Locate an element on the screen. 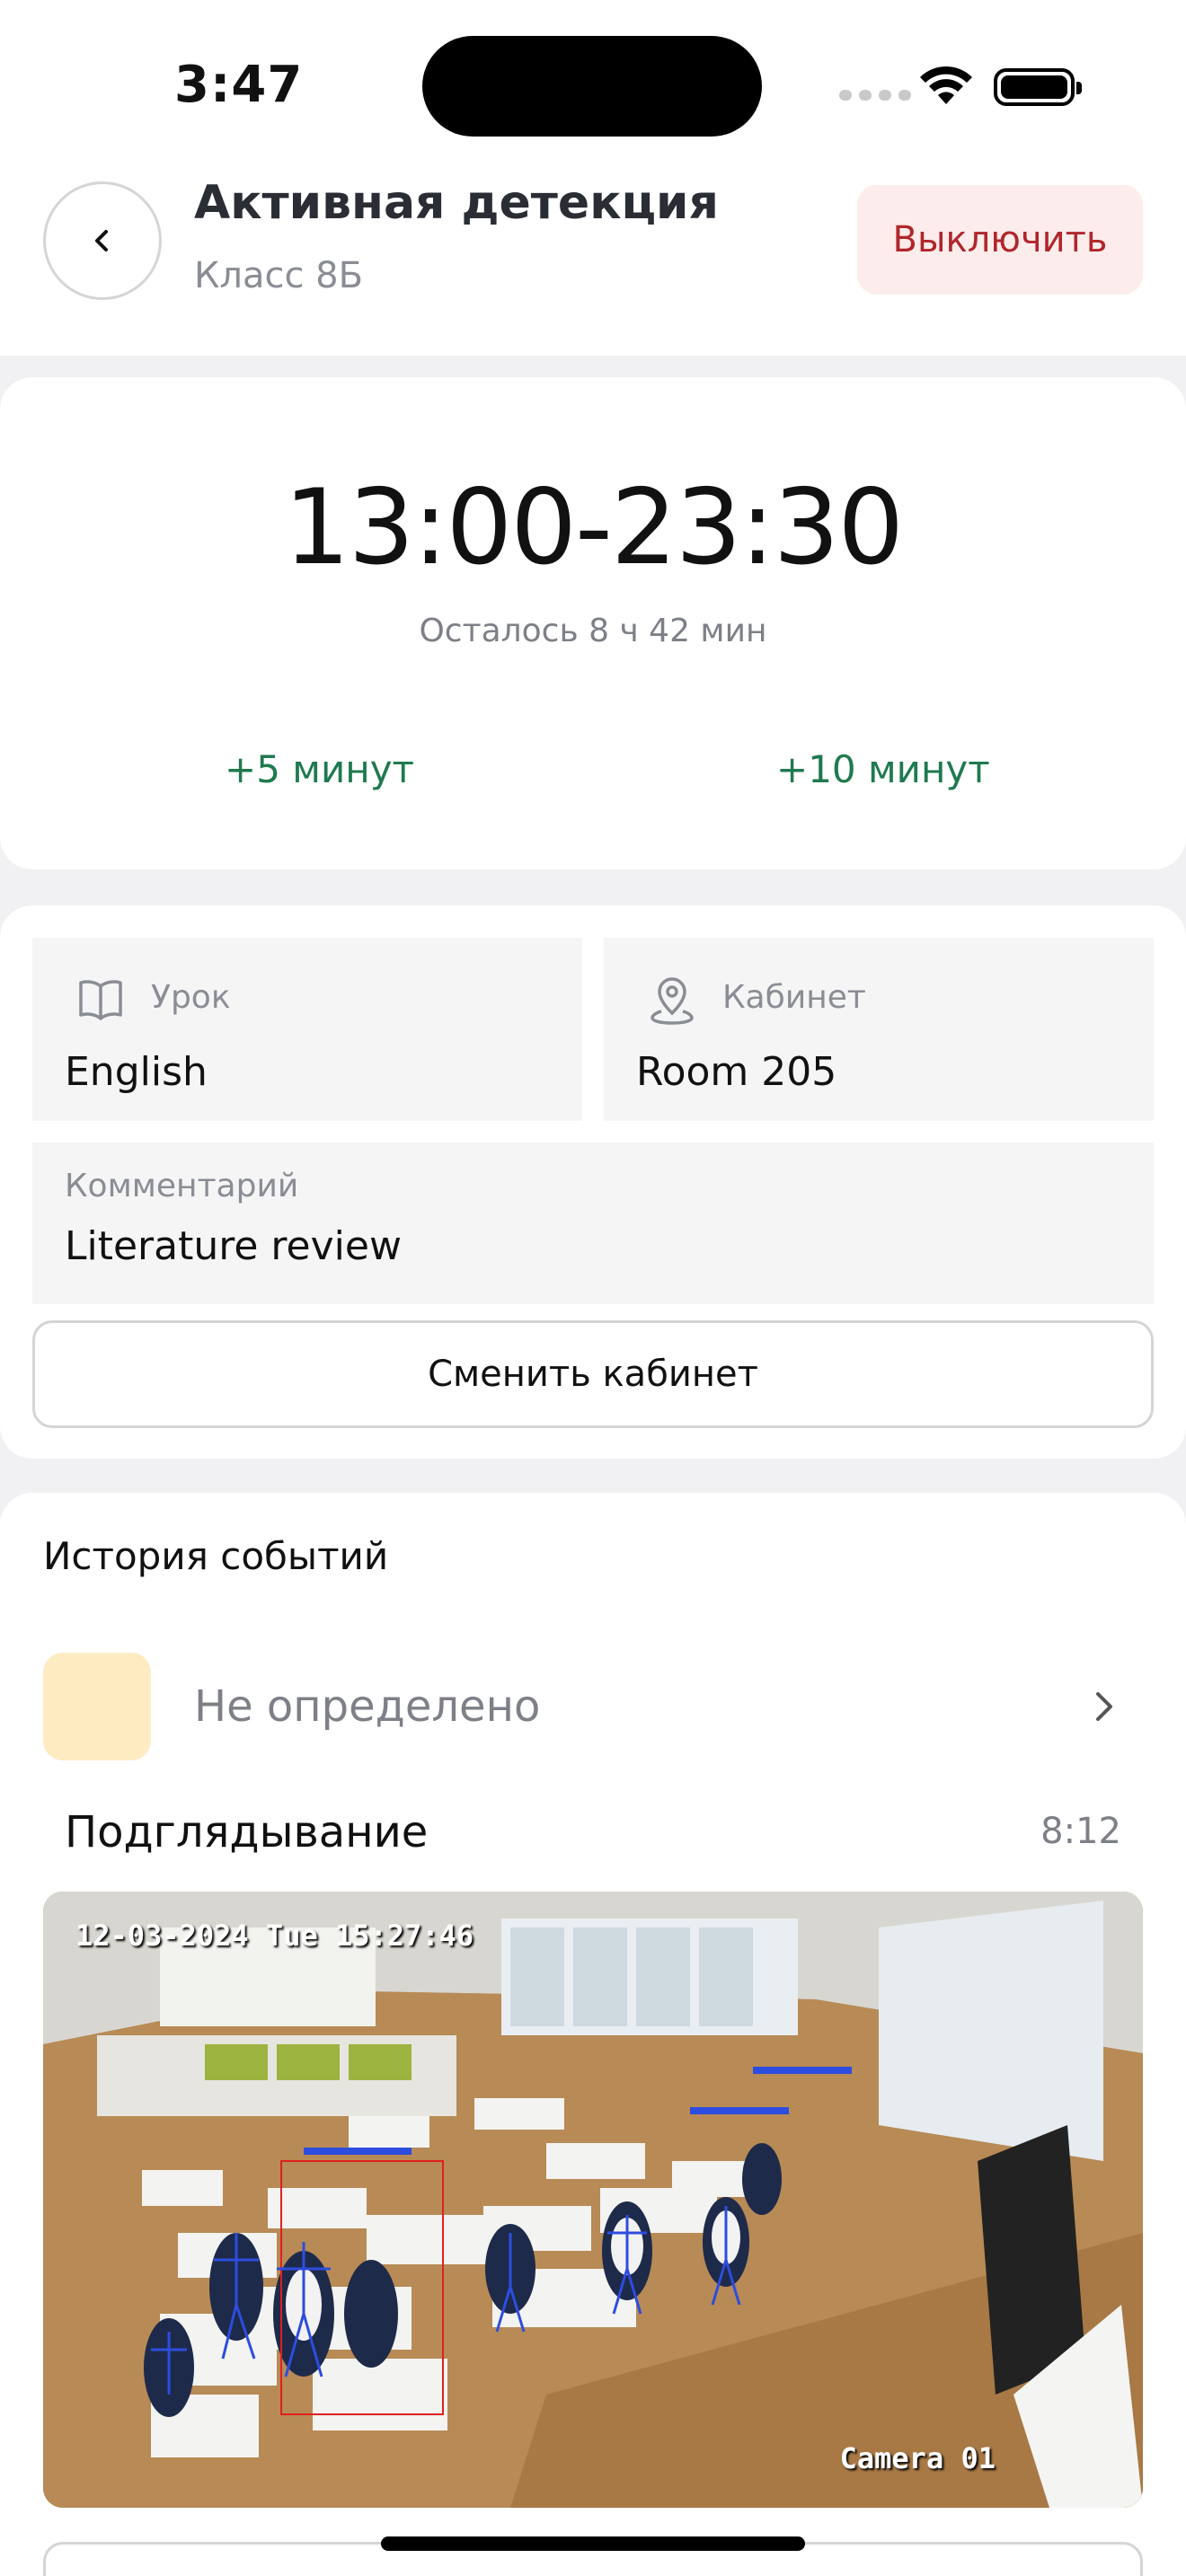  lesson-value: English is located at coordinates (136, 1072).